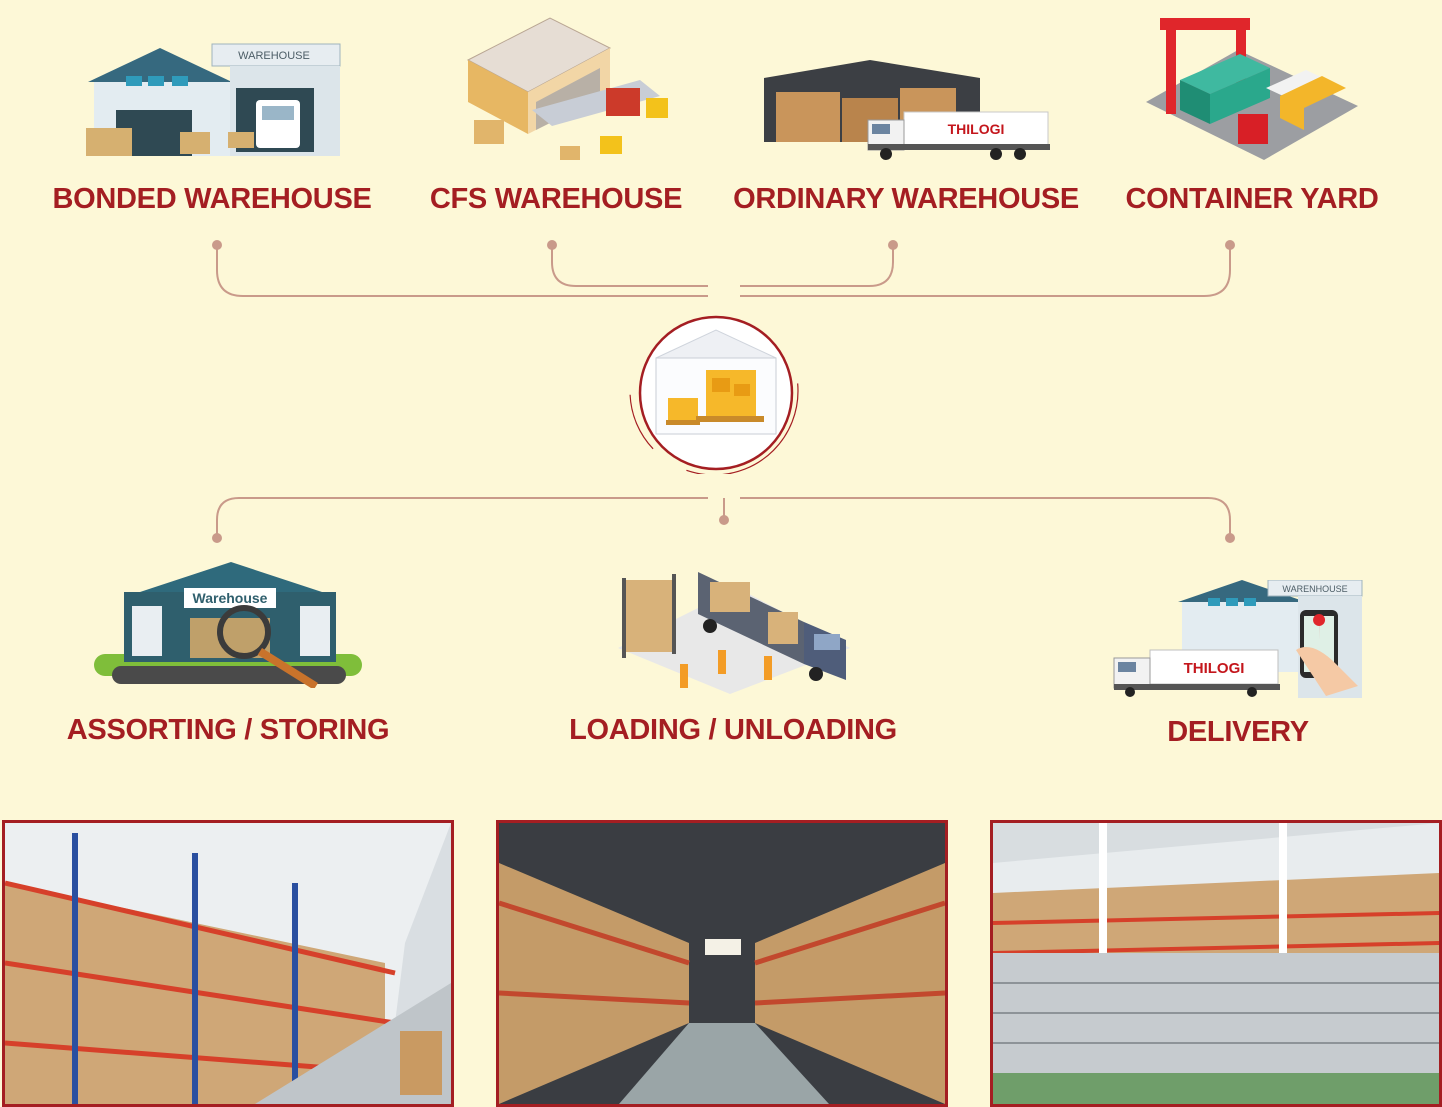 The width and height of the screenshot is (1442, 1107). Describe the element at coordinates (733, 730) in the screenshot. I see `loading-unloading-label: LOADING / UNLOADING` at that location.